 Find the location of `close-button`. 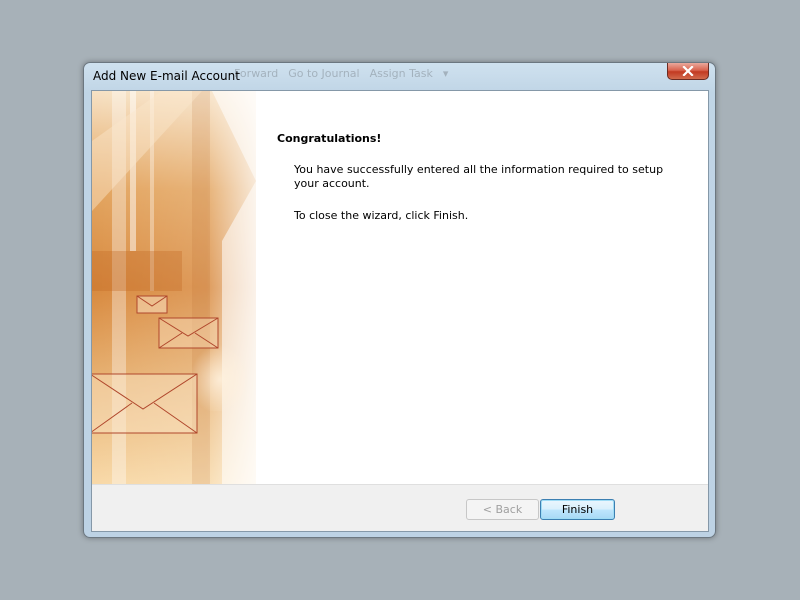

close-button is located at coordinates (688, 71).